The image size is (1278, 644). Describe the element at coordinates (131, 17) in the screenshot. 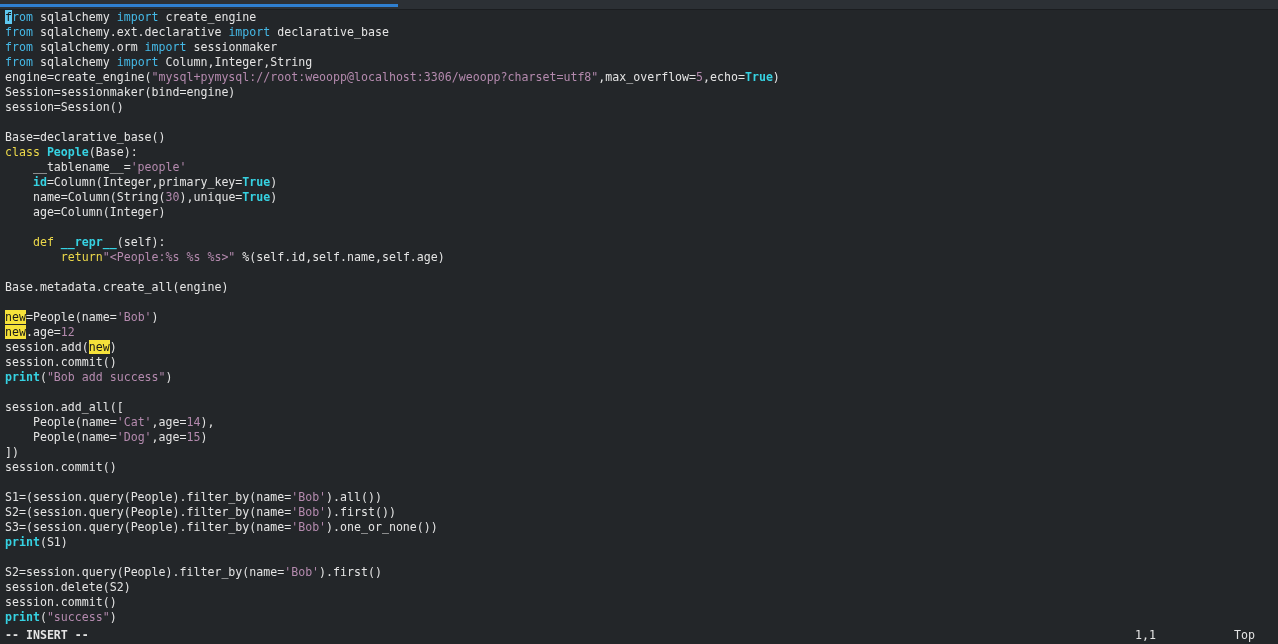

I see `code-line: f rom sqlalchemy import create_engine` at that location.